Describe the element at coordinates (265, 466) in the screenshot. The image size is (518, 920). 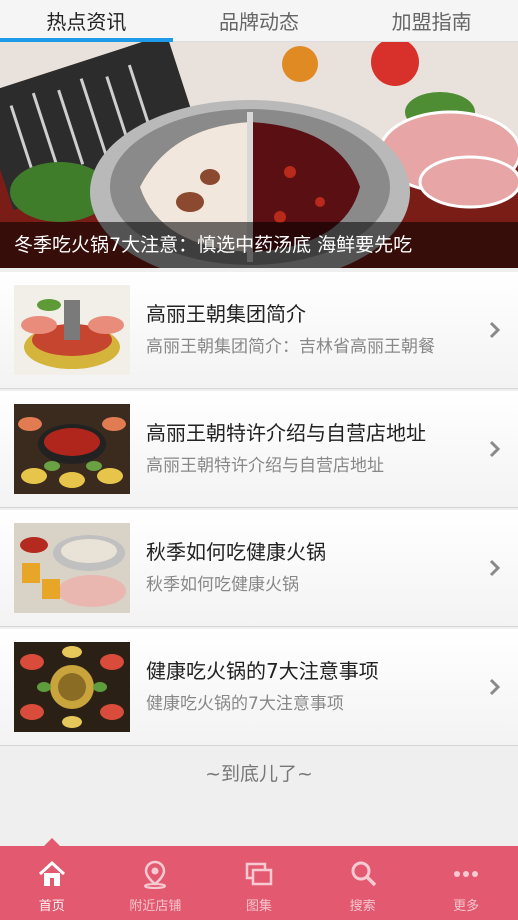
I see `news-description: 高丽王朝特许介绍与自营店地址` at that location.